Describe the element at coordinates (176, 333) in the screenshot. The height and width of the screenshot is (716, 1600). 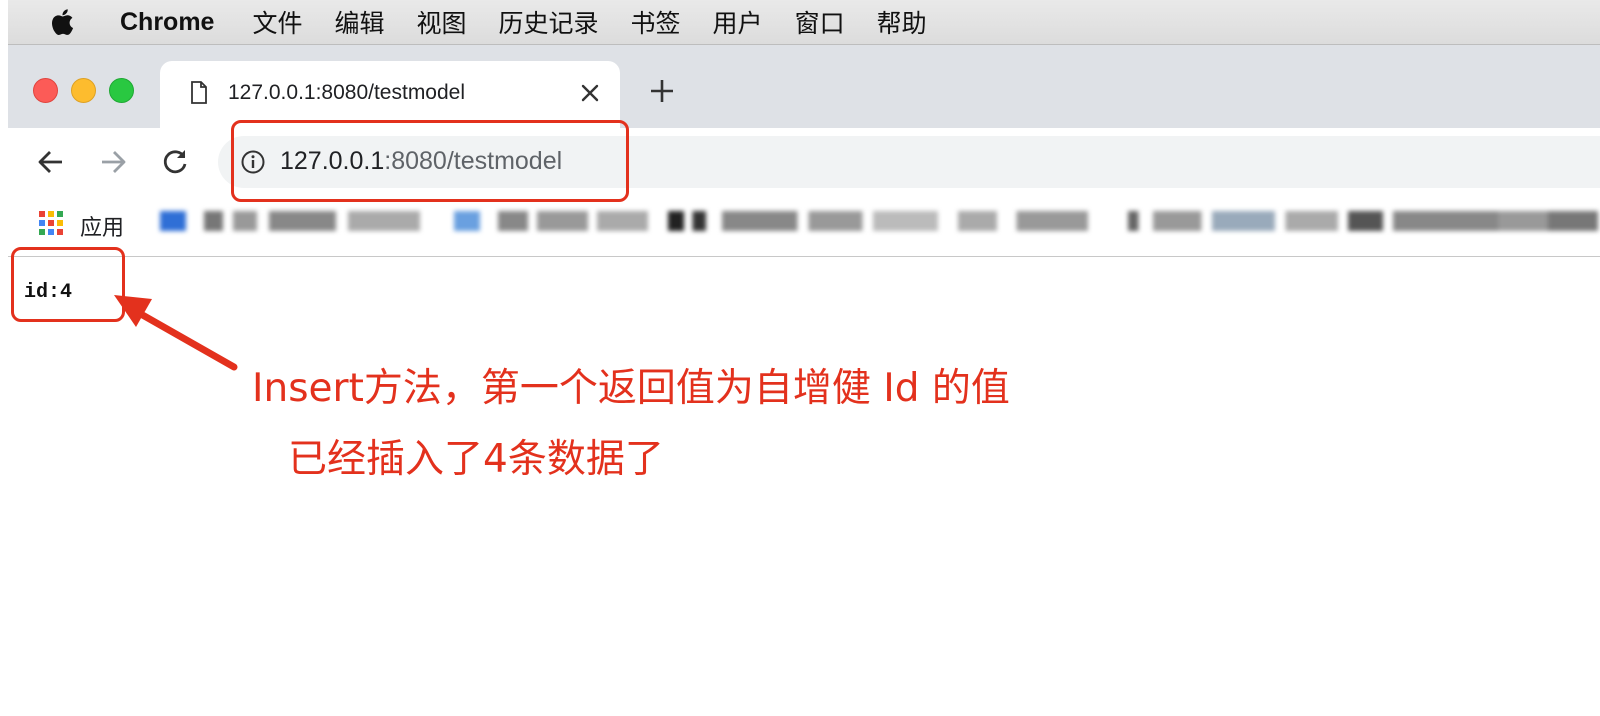
I see `annotation-arrow-icon` at that location.